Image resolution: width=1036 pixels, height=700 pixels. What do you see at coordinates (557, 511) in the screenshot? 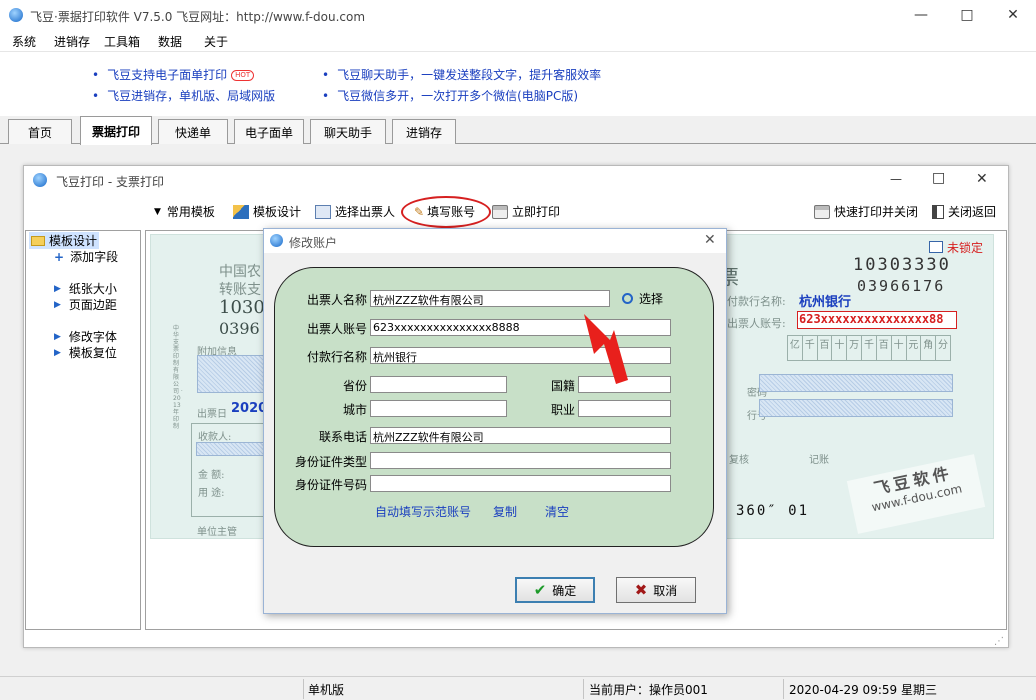
I see `clear-link: 清空` at bounding box center [557, 511].